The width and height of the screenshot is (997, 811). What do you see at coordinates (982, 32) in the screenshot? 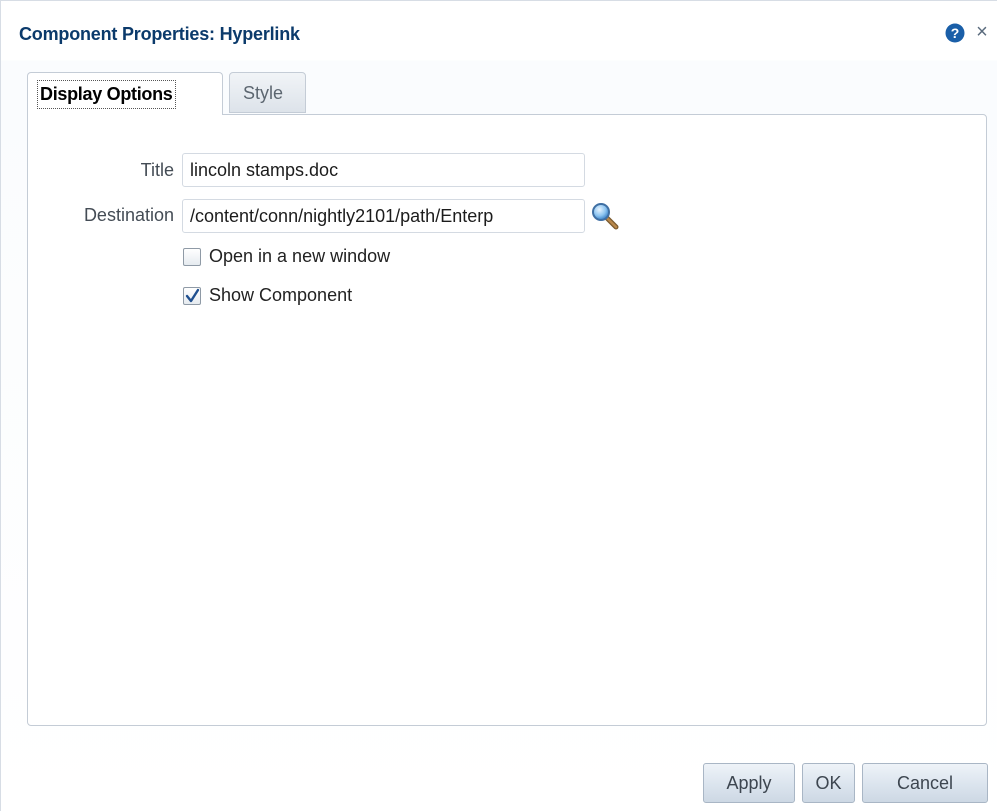
I see `close-icon: ×` at bounding box center [982, 32].